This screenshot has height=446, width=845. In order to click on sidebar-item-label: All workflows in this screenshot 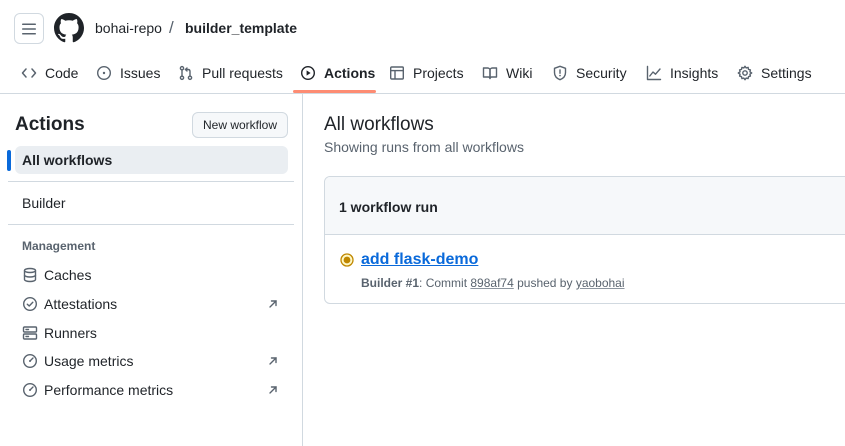, I will do `click(67, 160)`.